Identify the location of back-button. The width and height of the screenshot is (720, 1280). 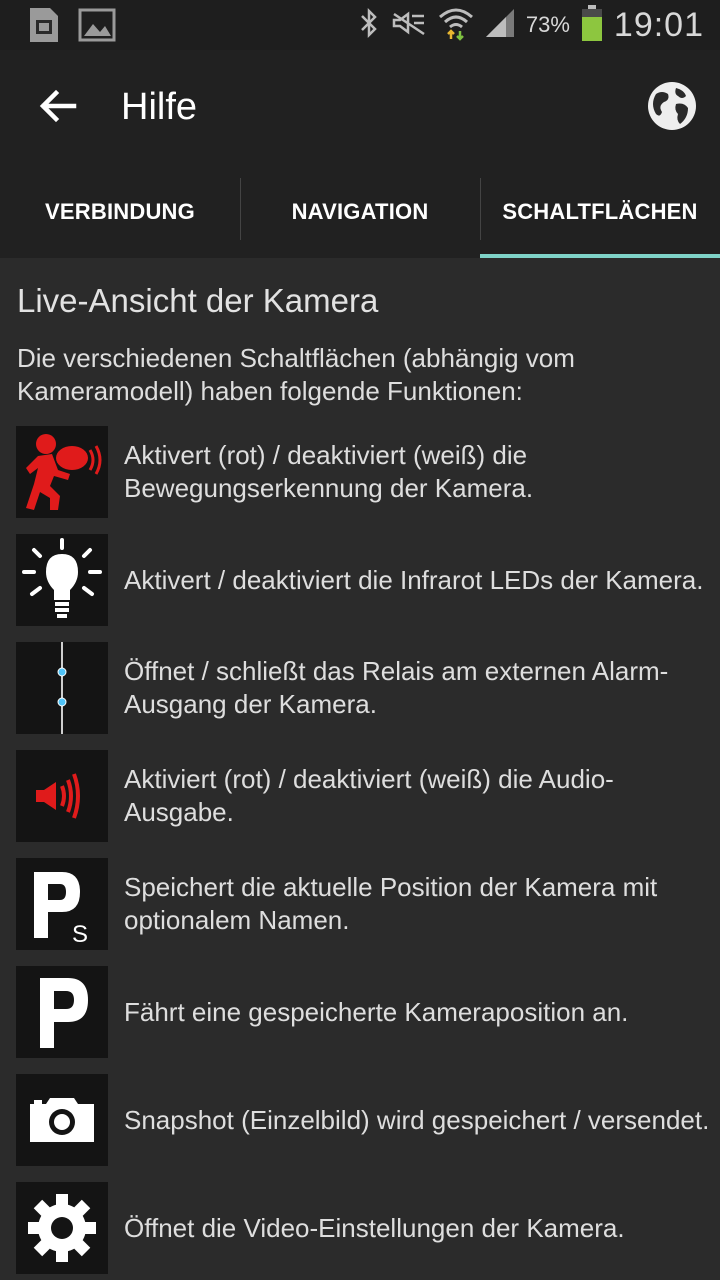
(58, 108).